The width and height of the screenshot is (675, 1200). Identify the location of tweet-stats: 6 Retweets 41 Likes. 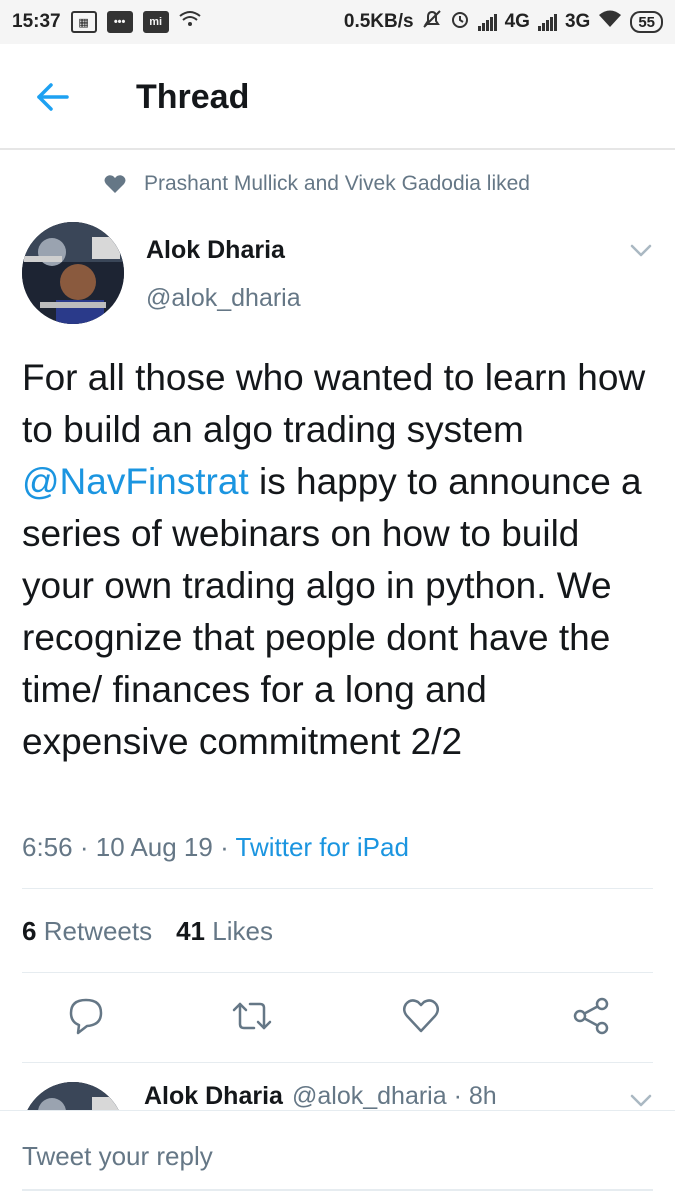
(147, 931).